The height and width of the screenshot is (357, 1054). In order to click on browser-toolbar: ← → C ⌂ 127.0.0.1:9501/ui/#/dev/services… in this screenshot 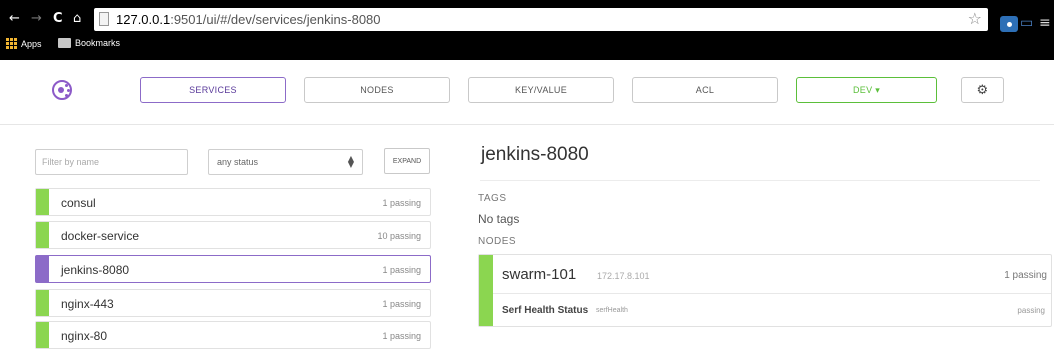, I will do `click(527, 20)`.